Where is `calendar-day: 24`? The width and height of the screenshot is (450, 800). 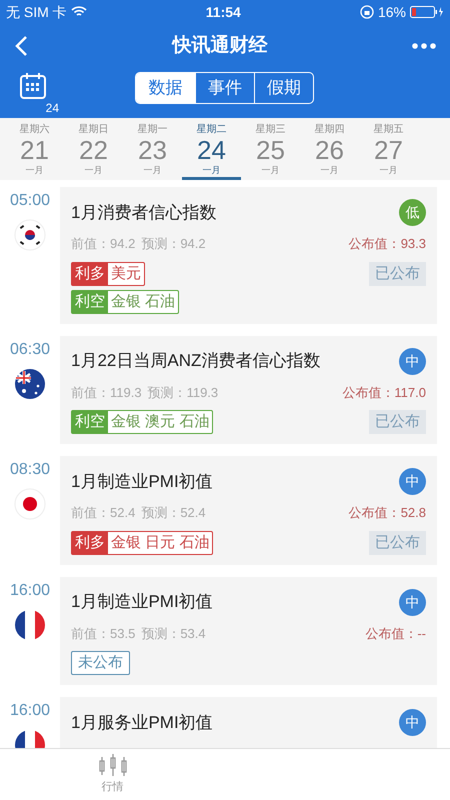 calendar-day: 24 is located at coordinates (52, 108).